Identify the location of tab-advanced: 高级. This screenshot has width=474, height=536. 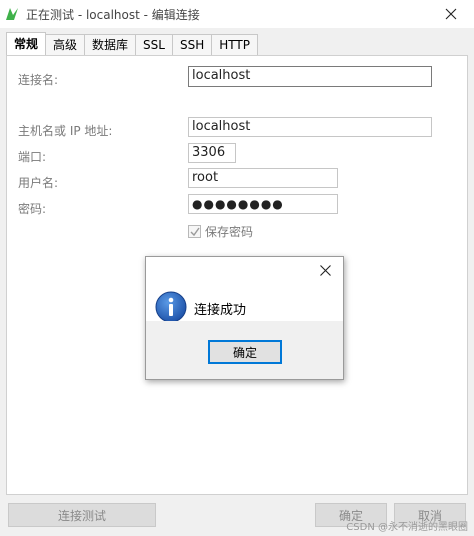
(65, 44).